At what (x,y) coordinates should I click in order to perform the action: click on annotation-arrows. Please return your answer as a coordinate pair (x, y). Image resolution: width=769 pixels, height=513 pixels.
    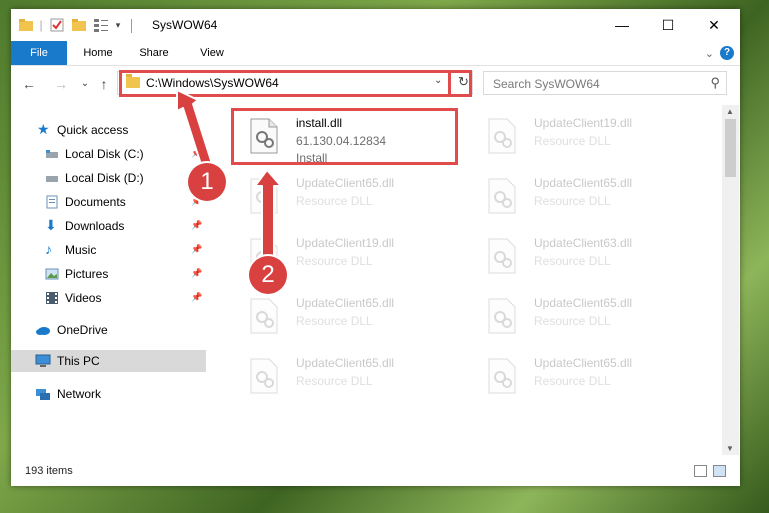
    Looking at the image, I should click on (229, 174).